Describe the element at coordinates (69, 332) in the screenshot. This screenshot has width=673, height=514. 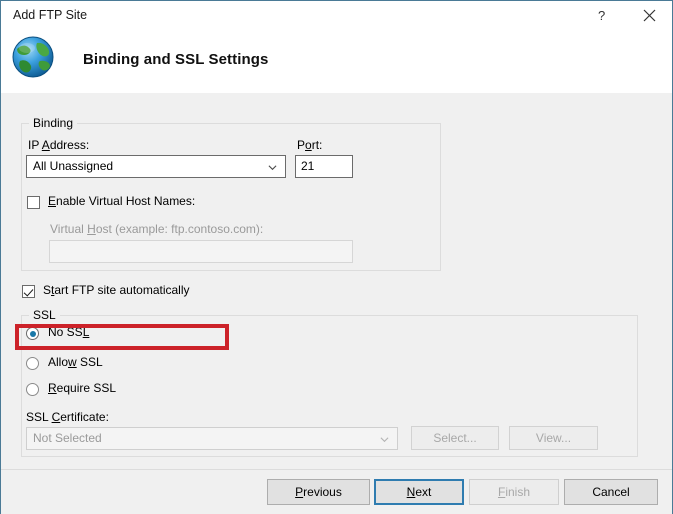
I see `no-ssl-label: No SSL` at that location.